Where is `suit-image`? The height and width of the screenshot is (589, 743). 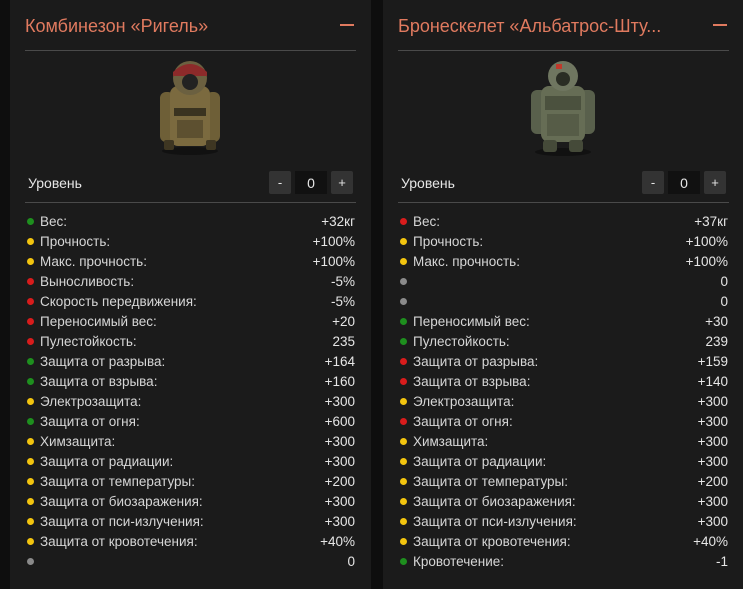
suit-image is located at coordinates (190, 108).